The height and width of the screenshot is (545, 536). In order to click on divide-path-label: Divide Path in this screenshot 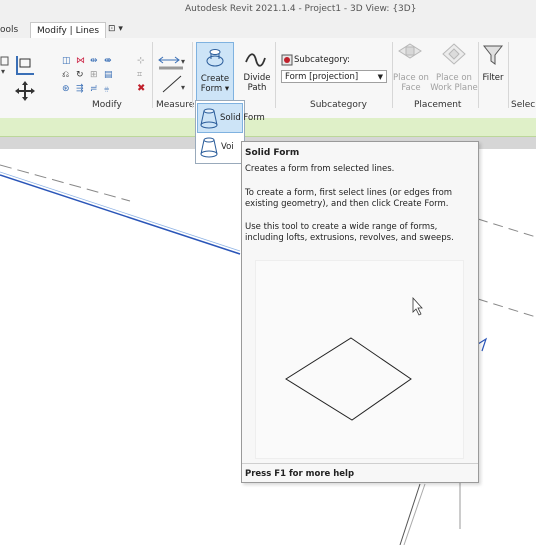, I will do `click(257, 83)`.